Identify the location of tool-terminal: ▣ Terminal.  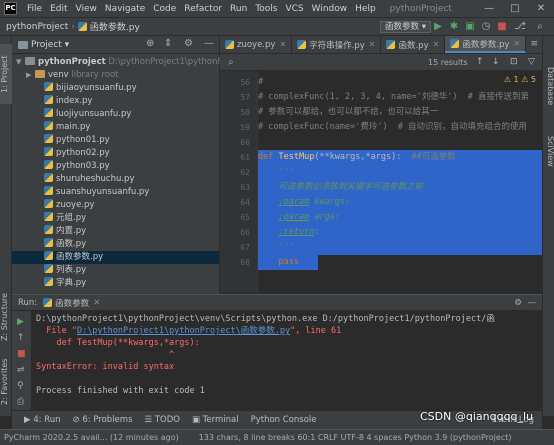
(215, 420).